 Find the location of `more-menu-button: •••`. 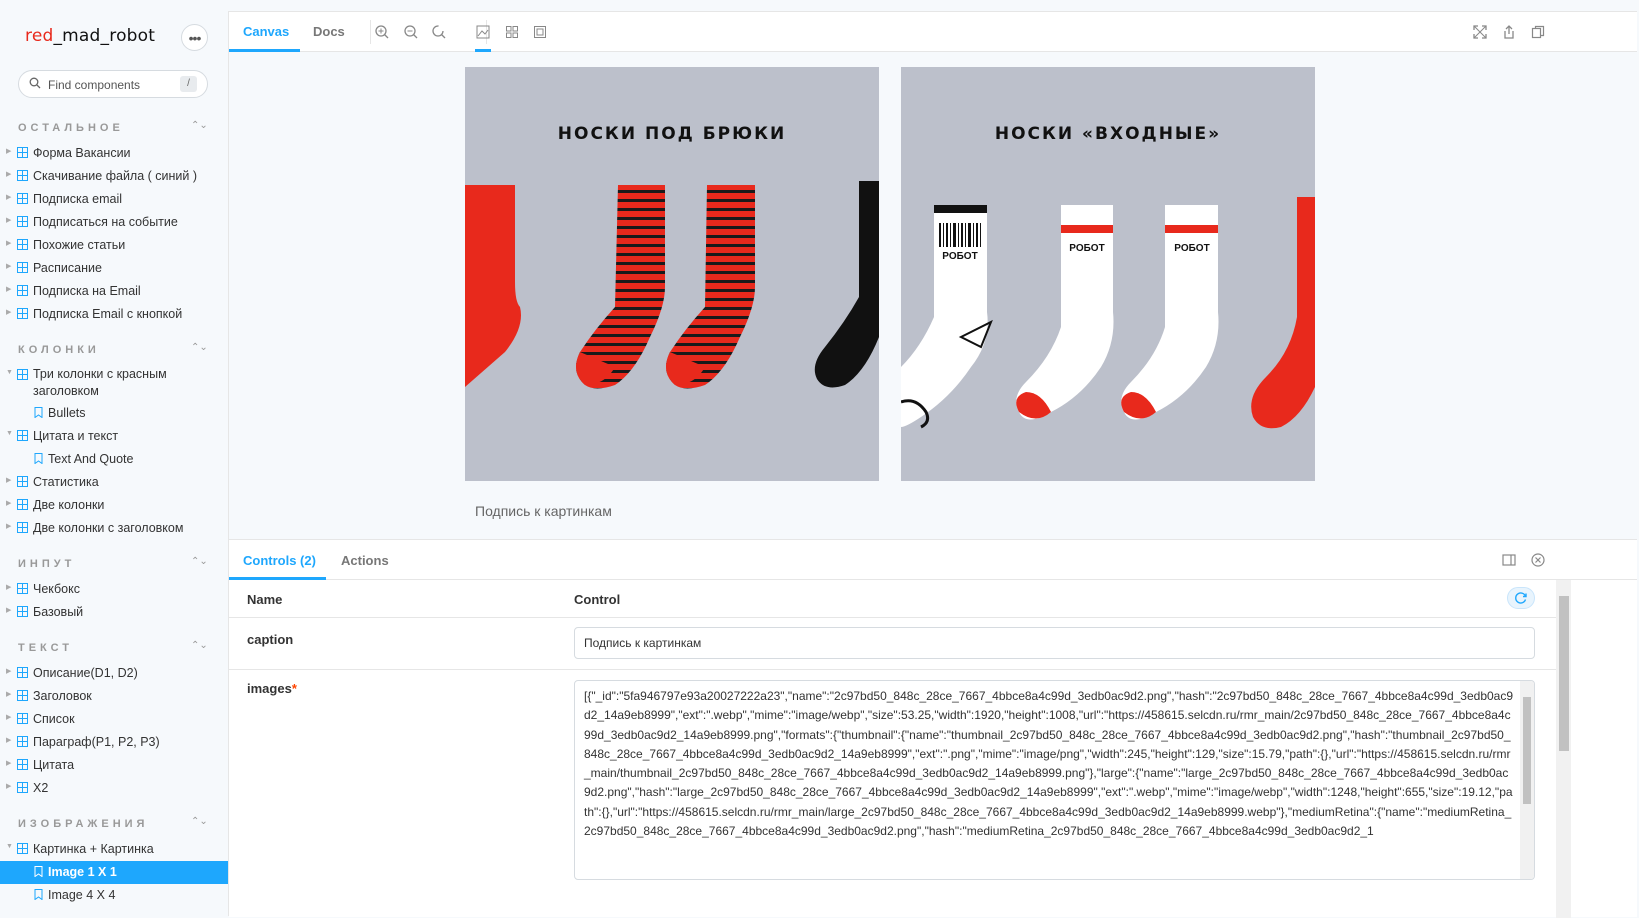

more-menu-button: ••• is located at coordinates (194, 37).